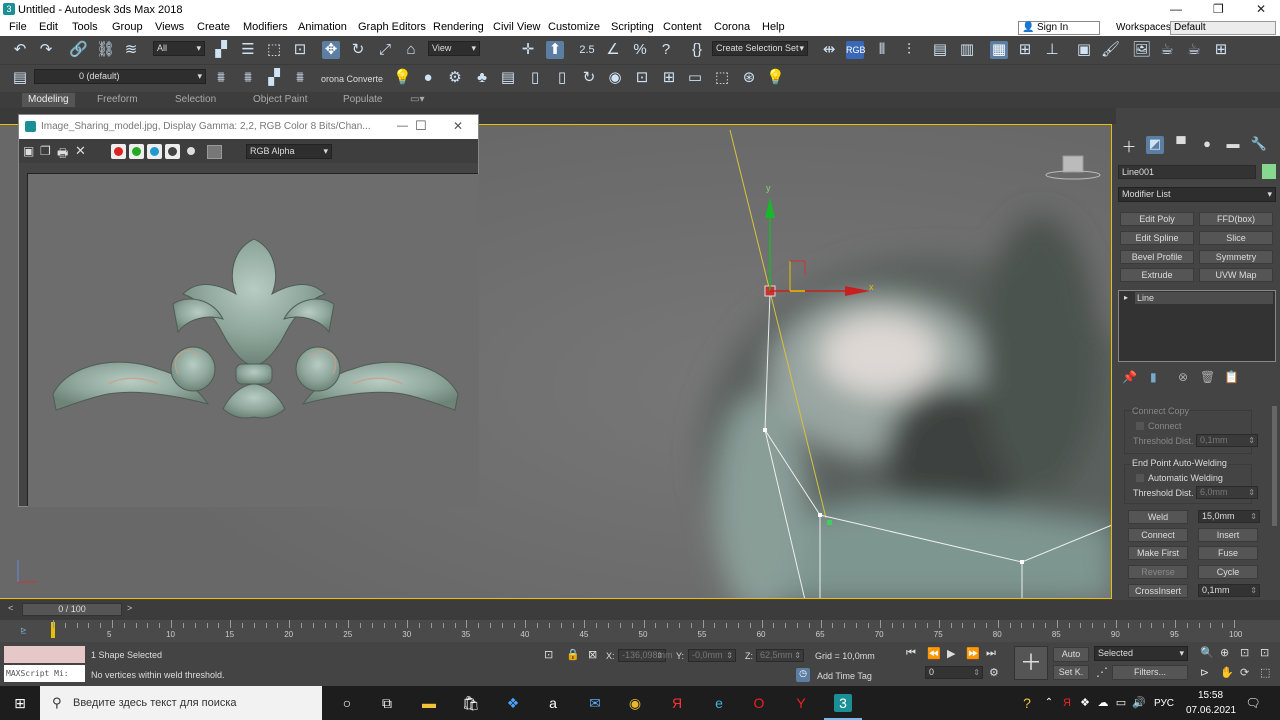 This screenshot has width=1280, height=720. I want to click on set-key-icon: ＋, so click(1031, 663).